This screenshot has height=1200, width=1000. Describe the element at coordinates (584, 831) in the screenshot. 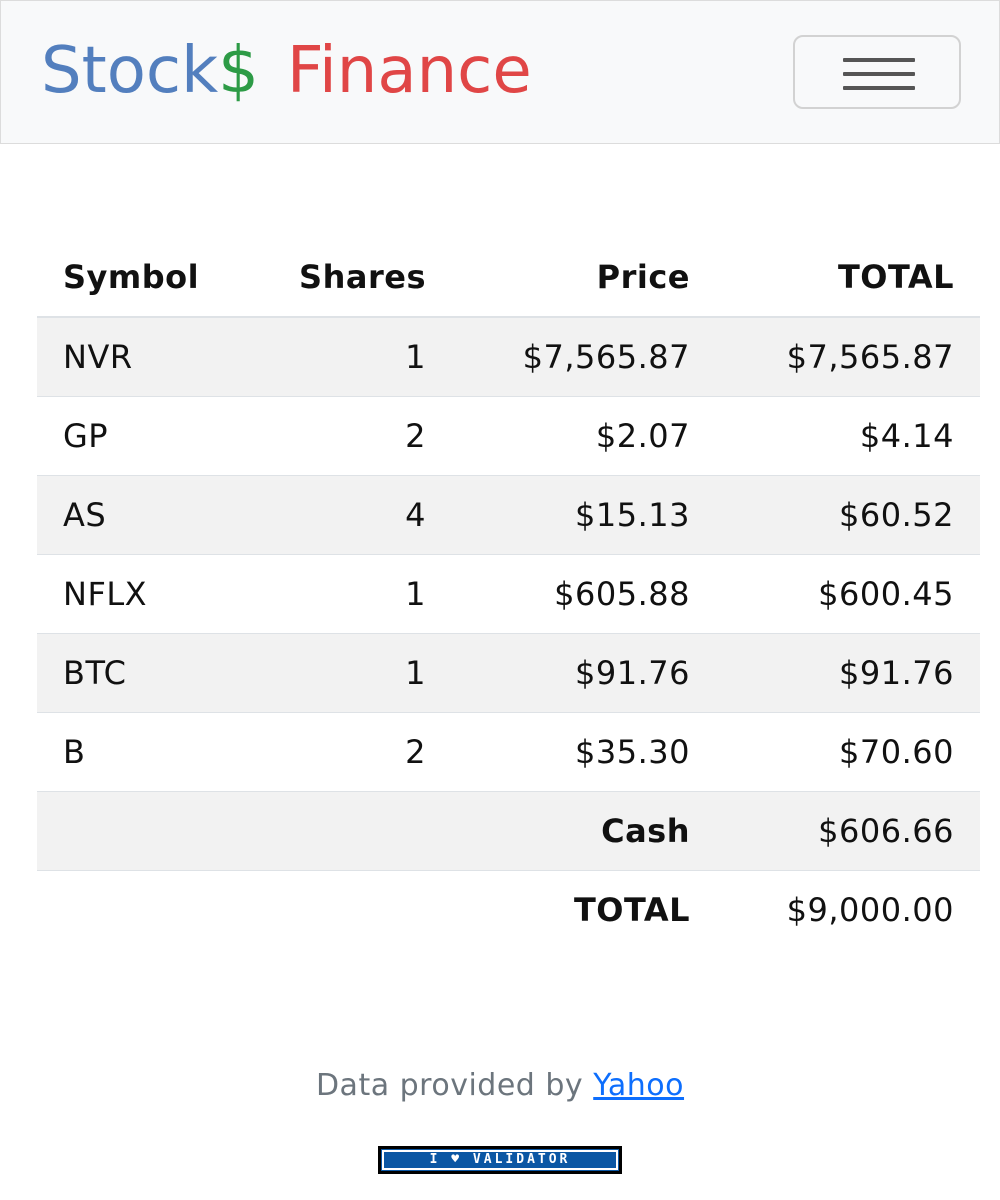

I see `cash-label: Cash` at that location.